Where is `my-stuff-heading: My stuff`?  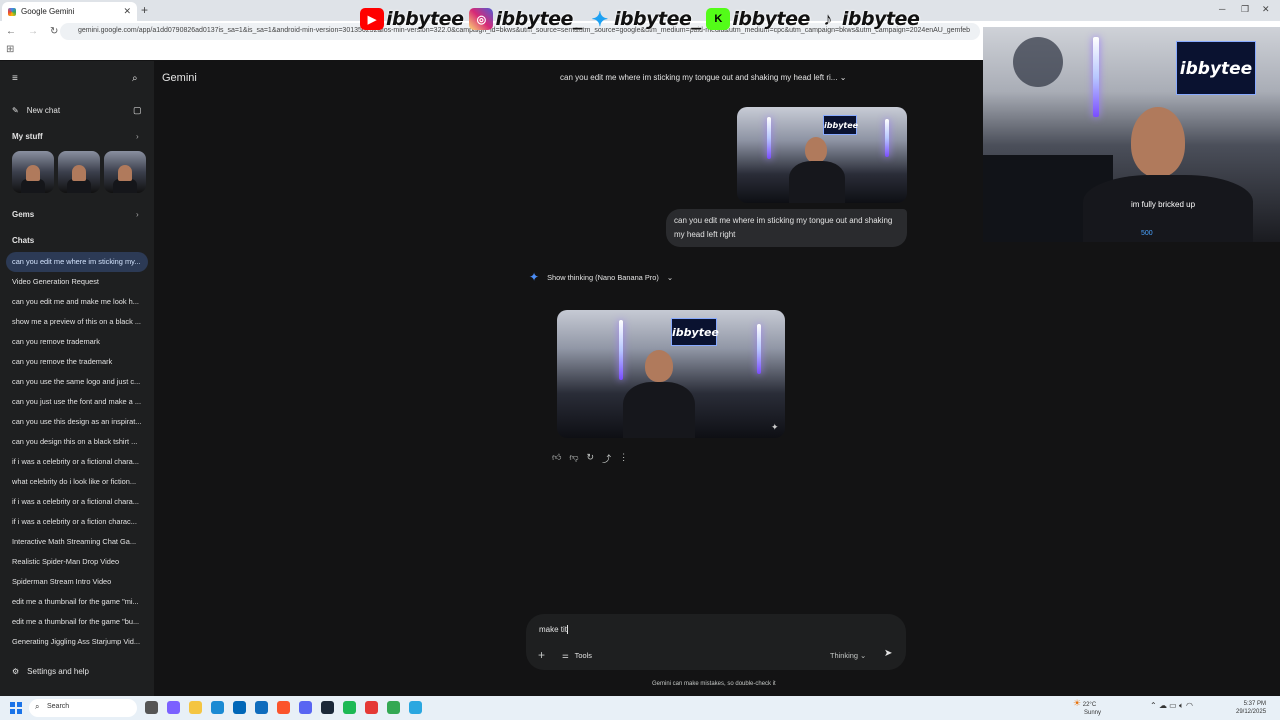 my-stuff-heading: My stuff is located at coordinates (27, 136).